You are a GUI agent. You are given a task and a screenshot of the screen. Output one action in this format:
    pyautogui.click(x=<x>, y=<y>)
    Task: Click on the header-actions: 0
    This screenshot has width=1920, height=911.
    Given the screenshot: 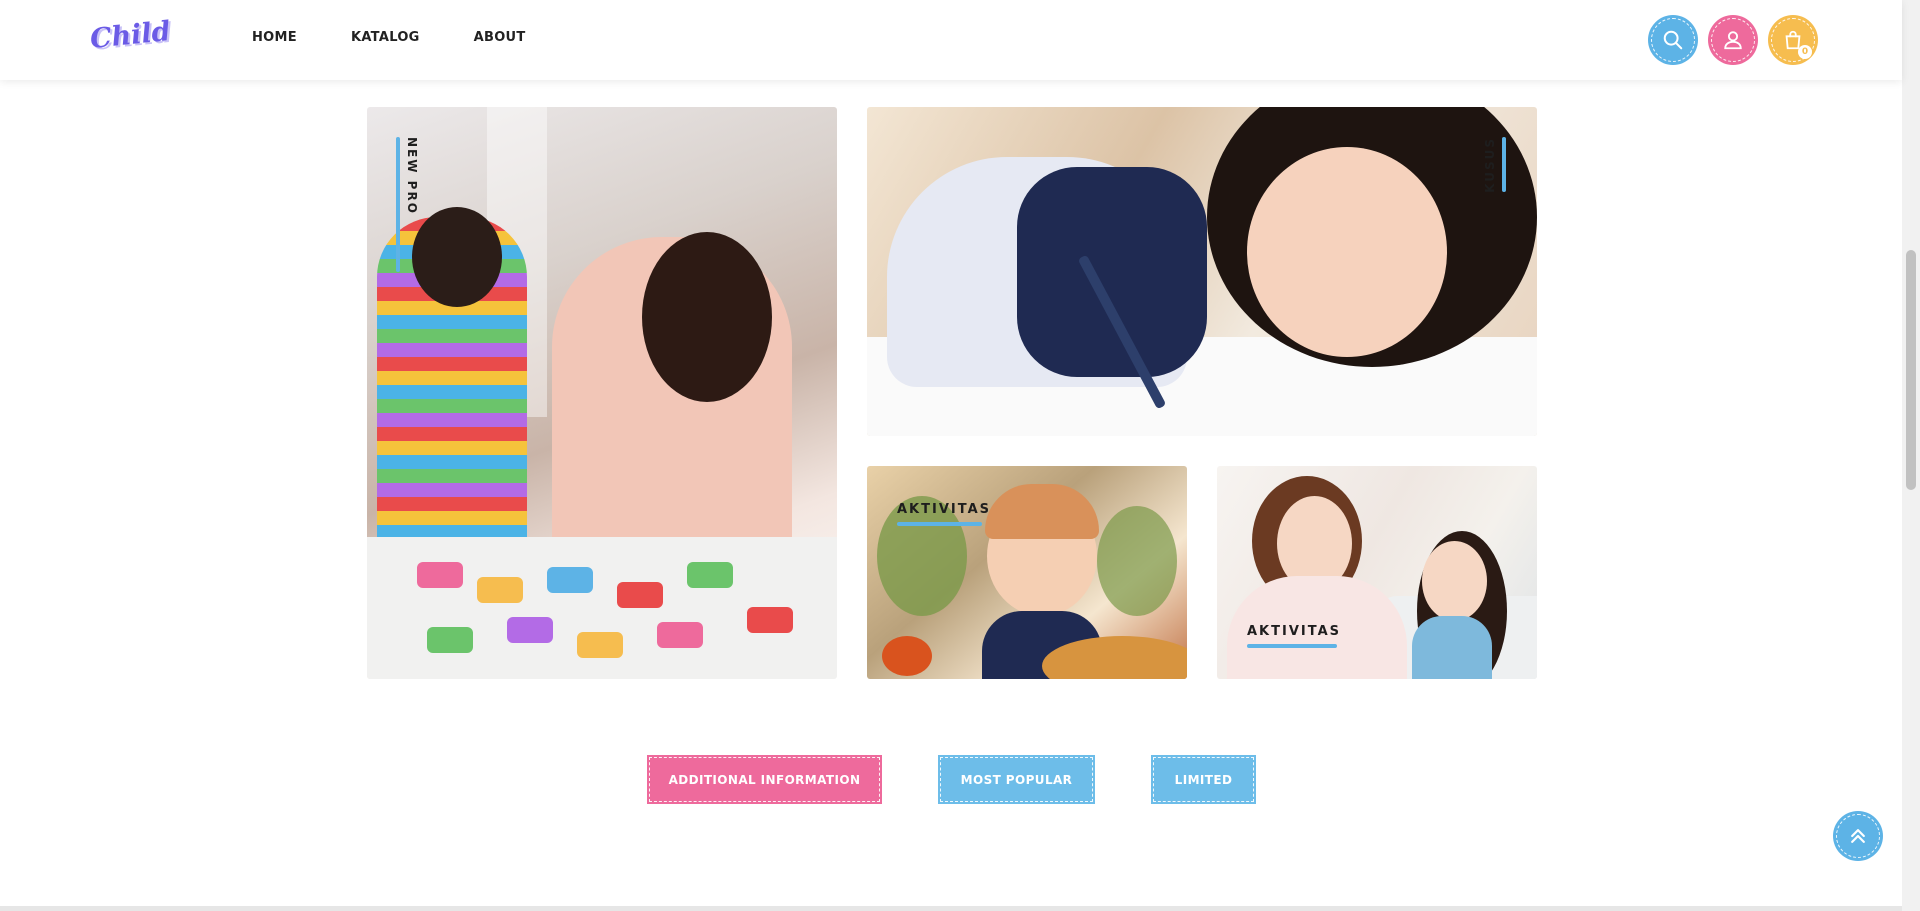 What is the action you would take?
    pyautogui.click(x=1733, y=40)
    